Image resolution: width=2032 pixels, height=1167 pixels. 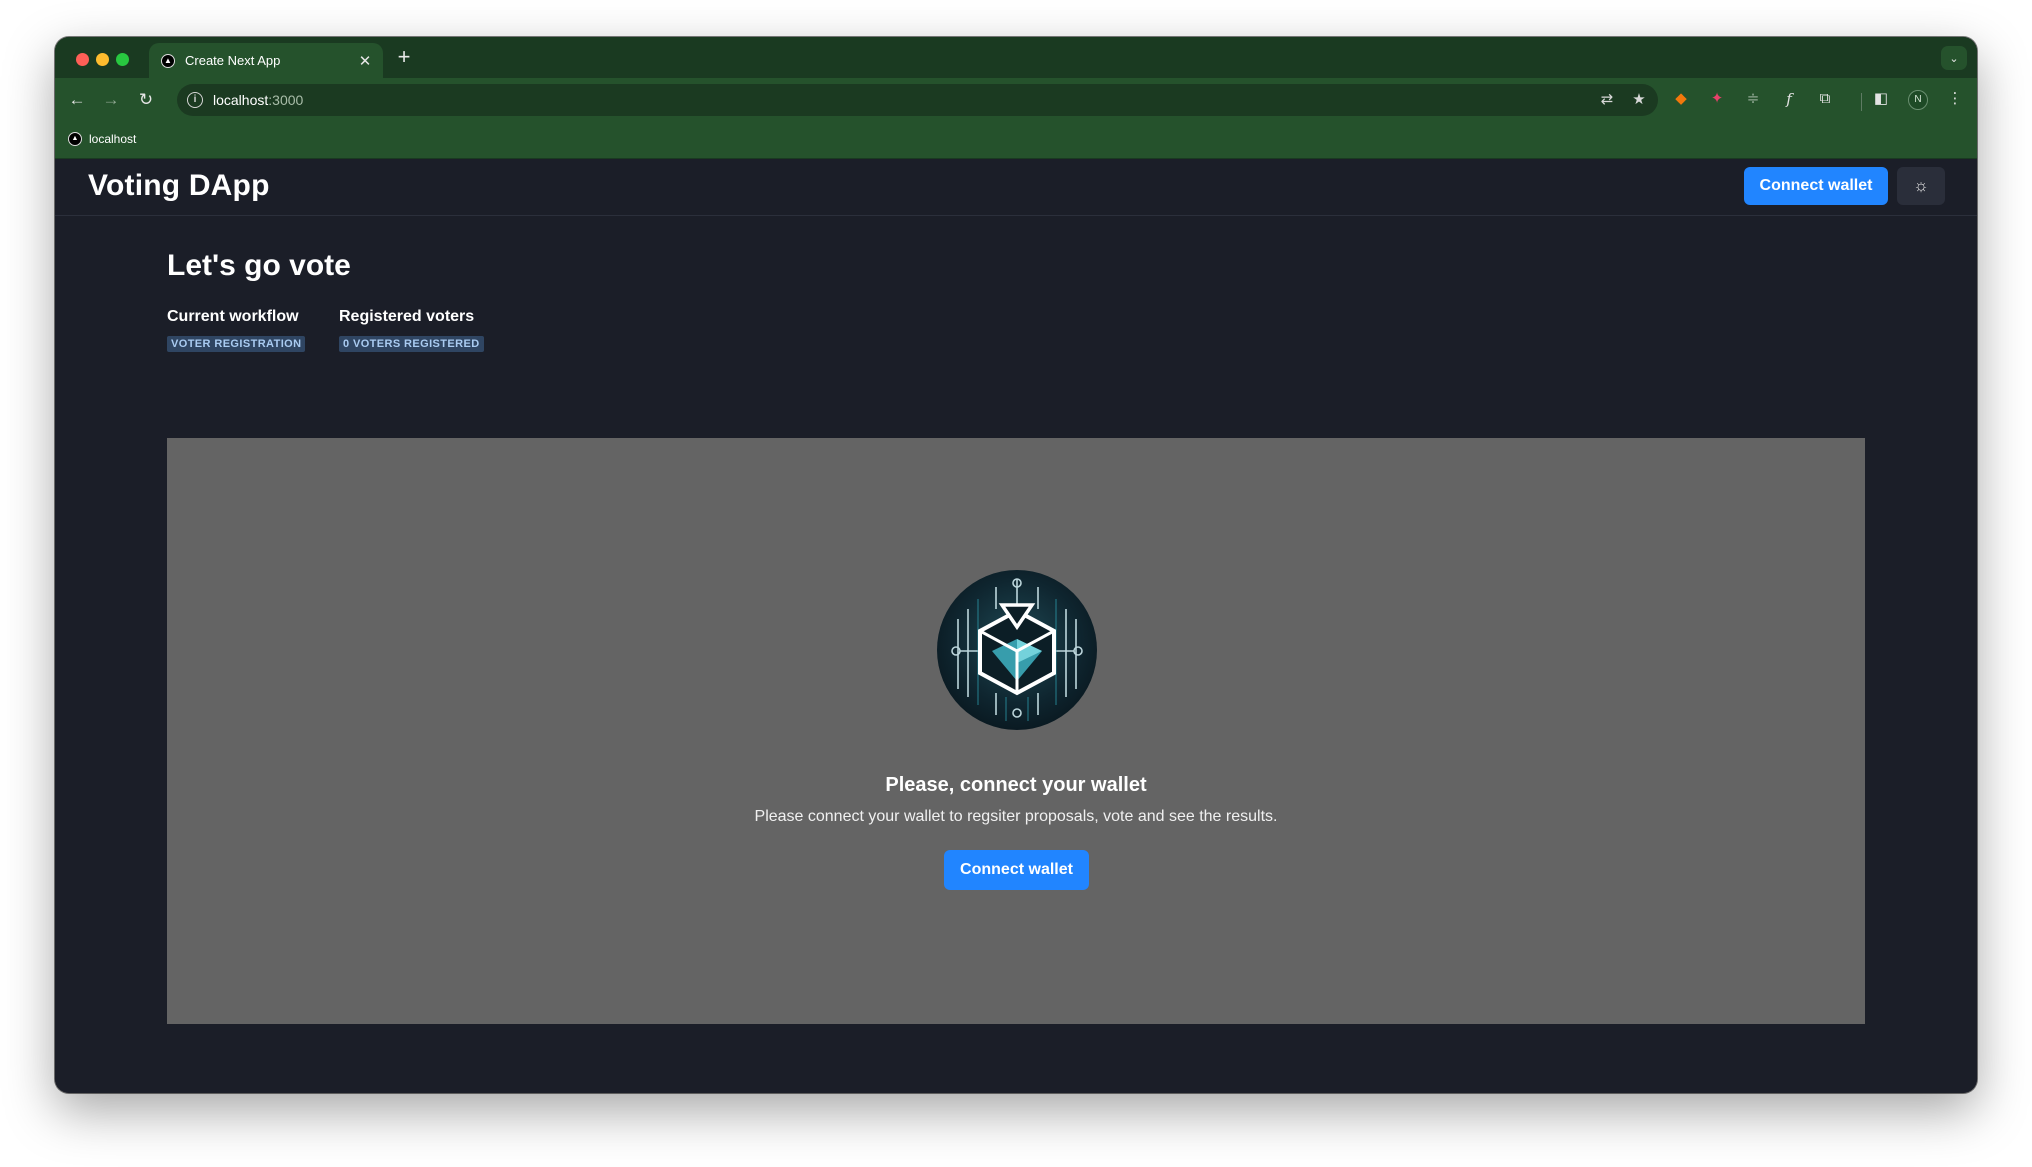 What do you see at coordinates (1816, 186) in the screenshot?
I see `header-connect-wallet-button: Connect wallet` at bounding box center [1816, 186].